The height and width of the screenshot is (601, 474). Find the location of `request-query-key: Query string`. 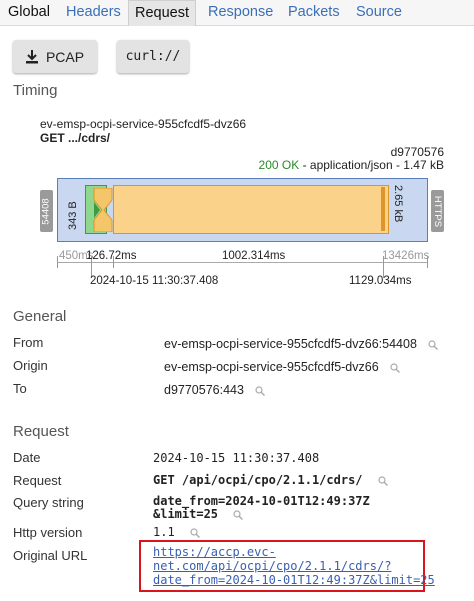

request-query-key: Query string is located at coordinates (48, 502).